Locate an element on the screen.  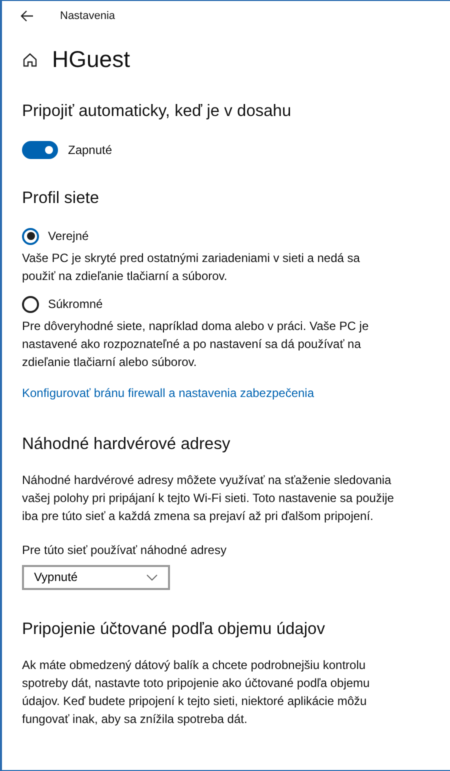
firewall-link: Konfigurovať bránu firewall a nastavenia zabezpečenia is located at coordinates (168, 393).